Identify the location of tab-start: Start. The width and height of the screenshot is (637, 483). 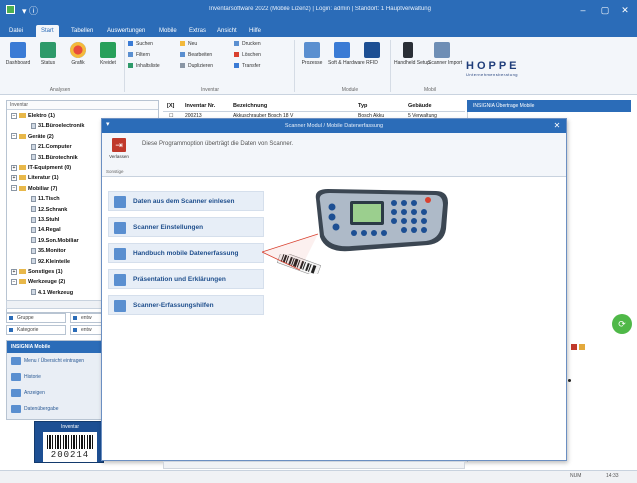
(47, 31).